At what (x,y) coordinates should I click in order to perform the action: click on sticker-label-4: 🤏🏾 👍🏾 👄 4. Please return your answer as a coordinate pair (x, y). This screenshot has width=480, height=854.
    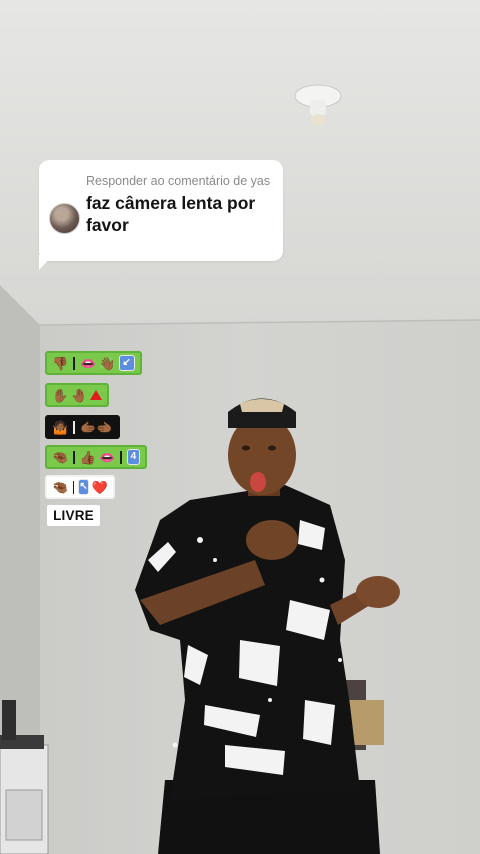
    Looking at the image, I should click on (96, 457).